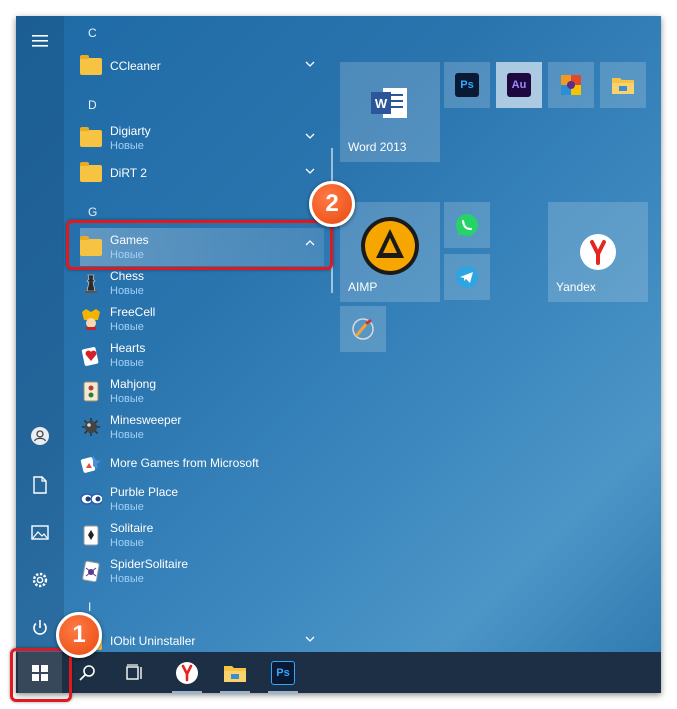 This screenshot has width=677, height=709. Describe the element at coordinates (199, 245) in the screenshot. I see `games-folder-highlight` at that location.